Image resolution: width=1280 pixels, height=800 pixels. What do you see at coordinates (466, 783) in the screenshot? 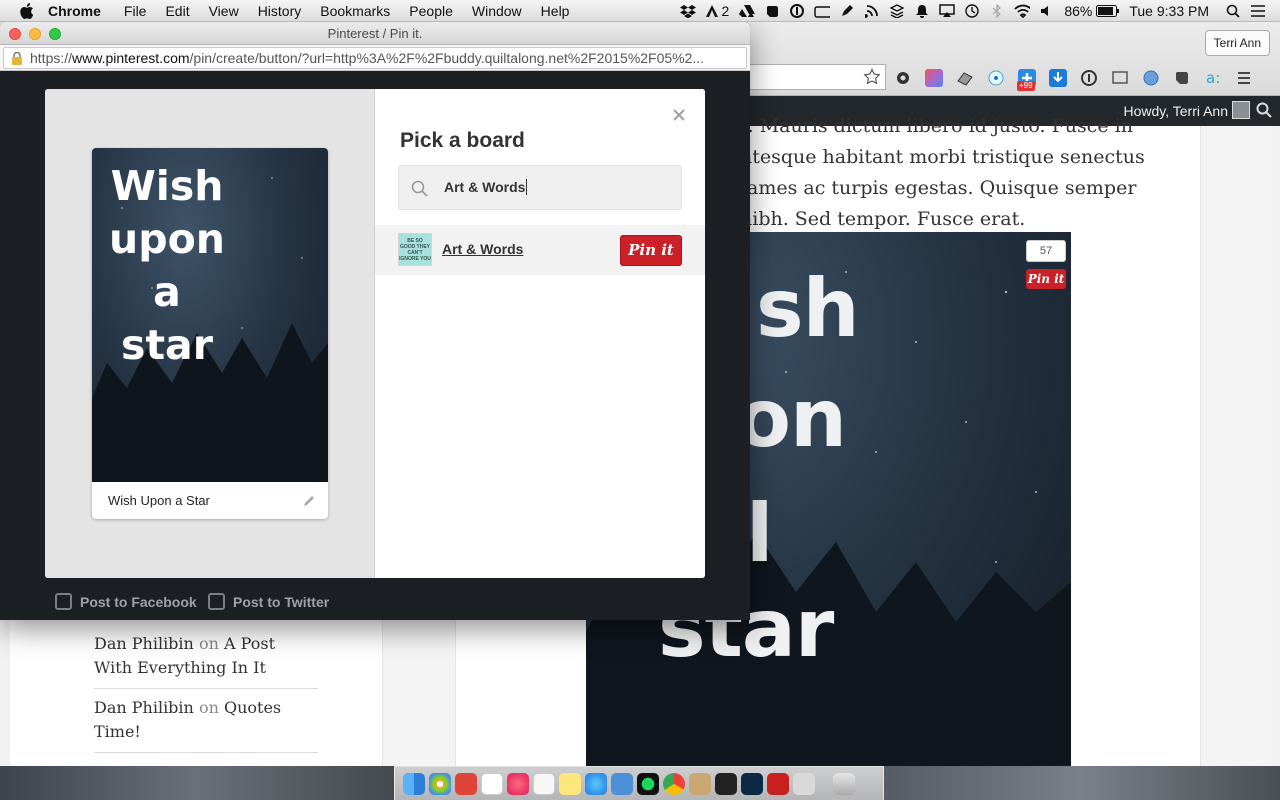
I see `todo-app-icon` at bounding box center [466, 783].